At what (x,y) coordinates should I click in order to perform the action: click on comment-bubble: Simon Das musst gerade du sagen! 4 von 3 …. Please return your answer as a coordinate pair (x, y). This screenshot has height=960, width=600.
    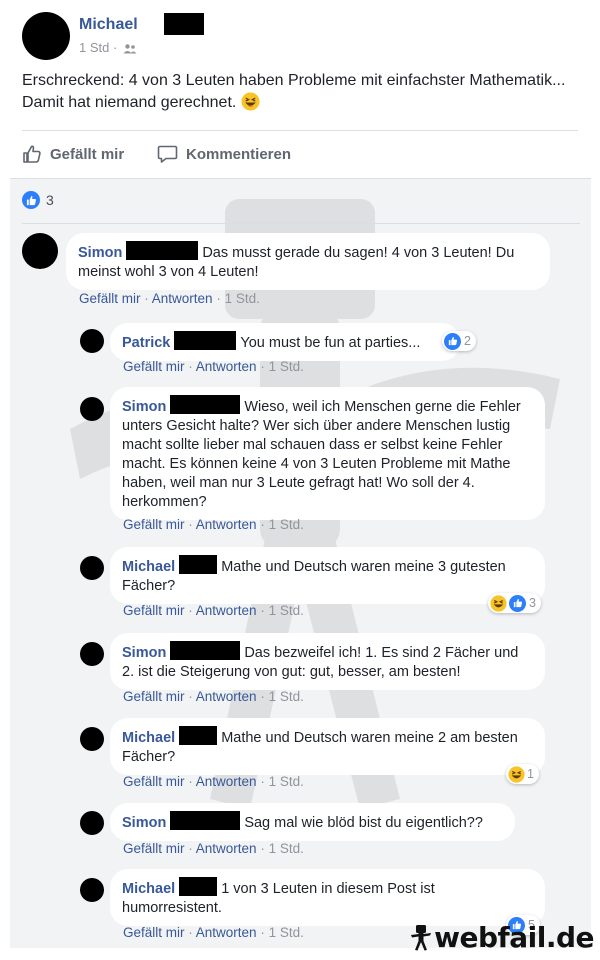
    Looking at the image, I should click on (308, 261).